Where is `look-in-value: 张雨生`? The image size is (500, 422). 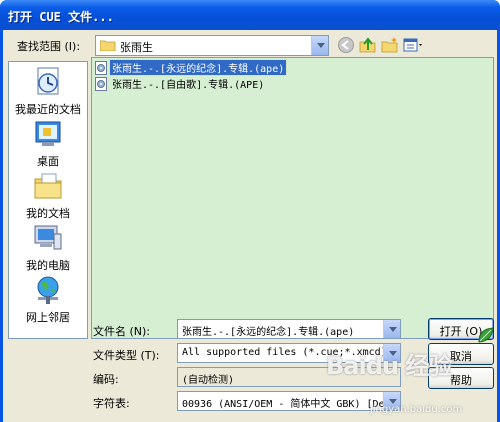
look-in-value: 张雨生 is located at coordinates (136, 47).